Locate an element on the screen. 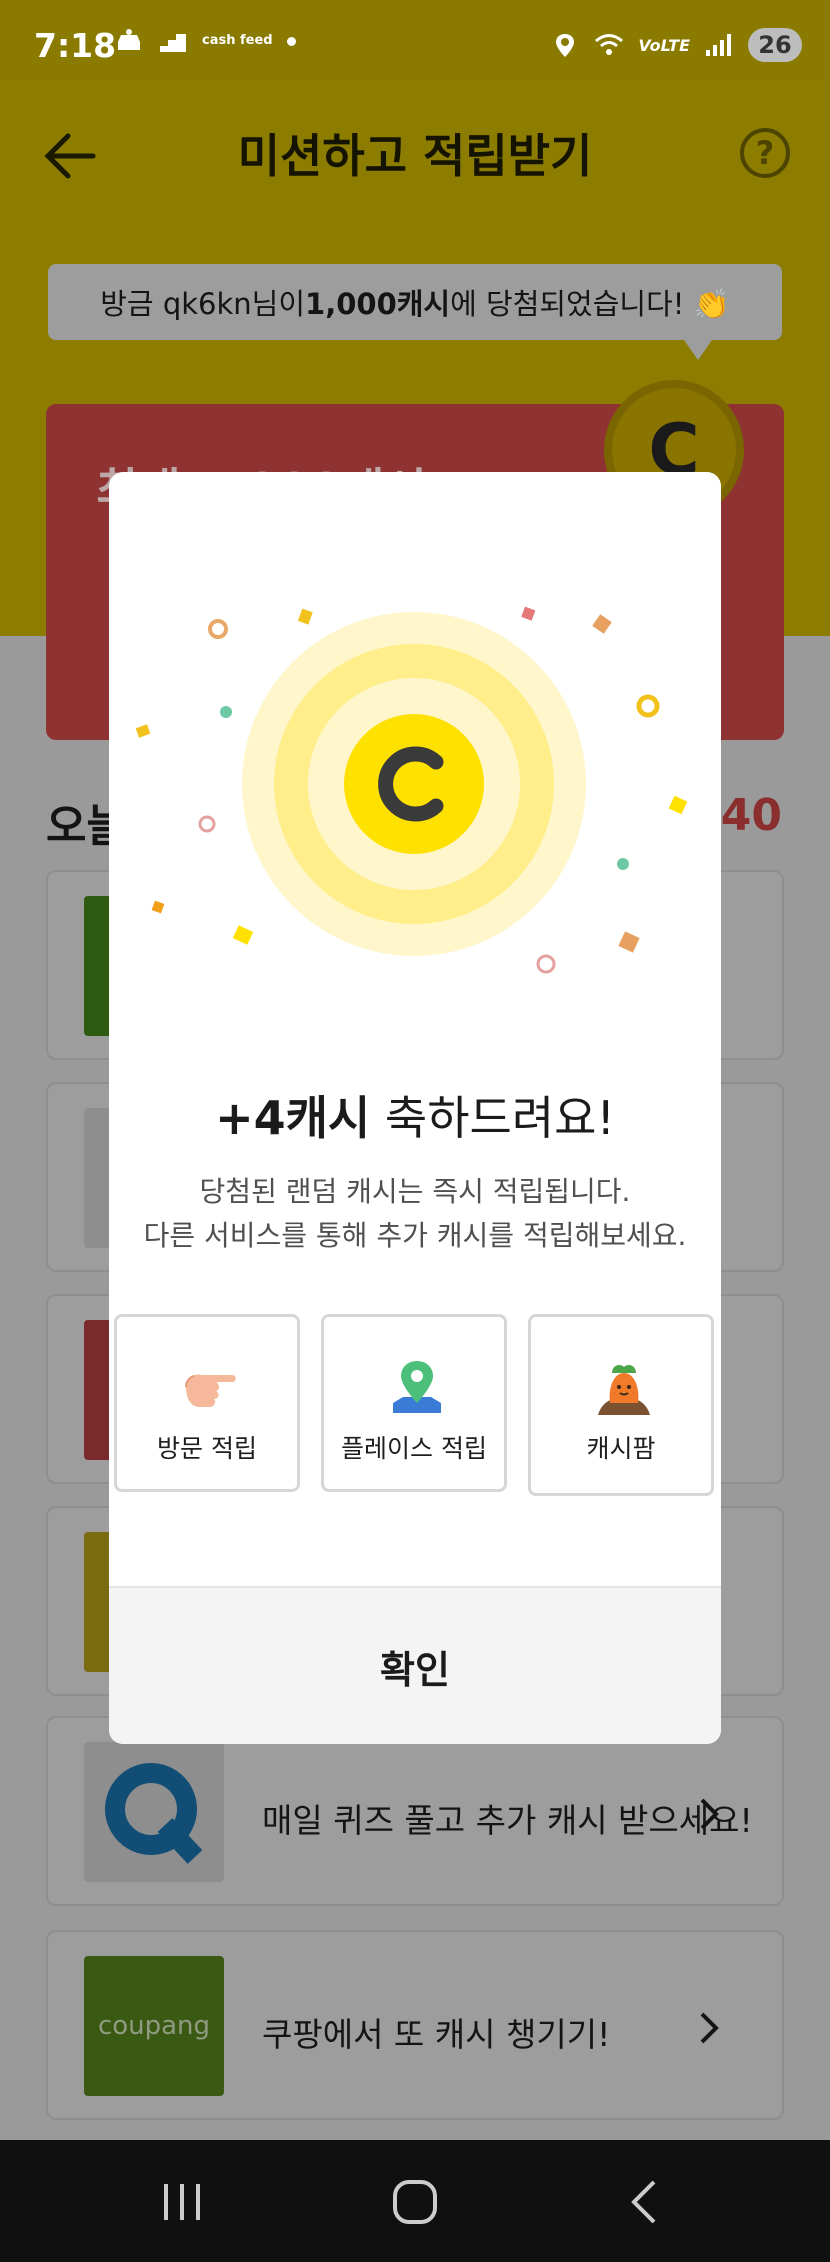 The height and width of the screenshot is (2262, 830). system-nav-bar is located at coordinates (415, 2201).